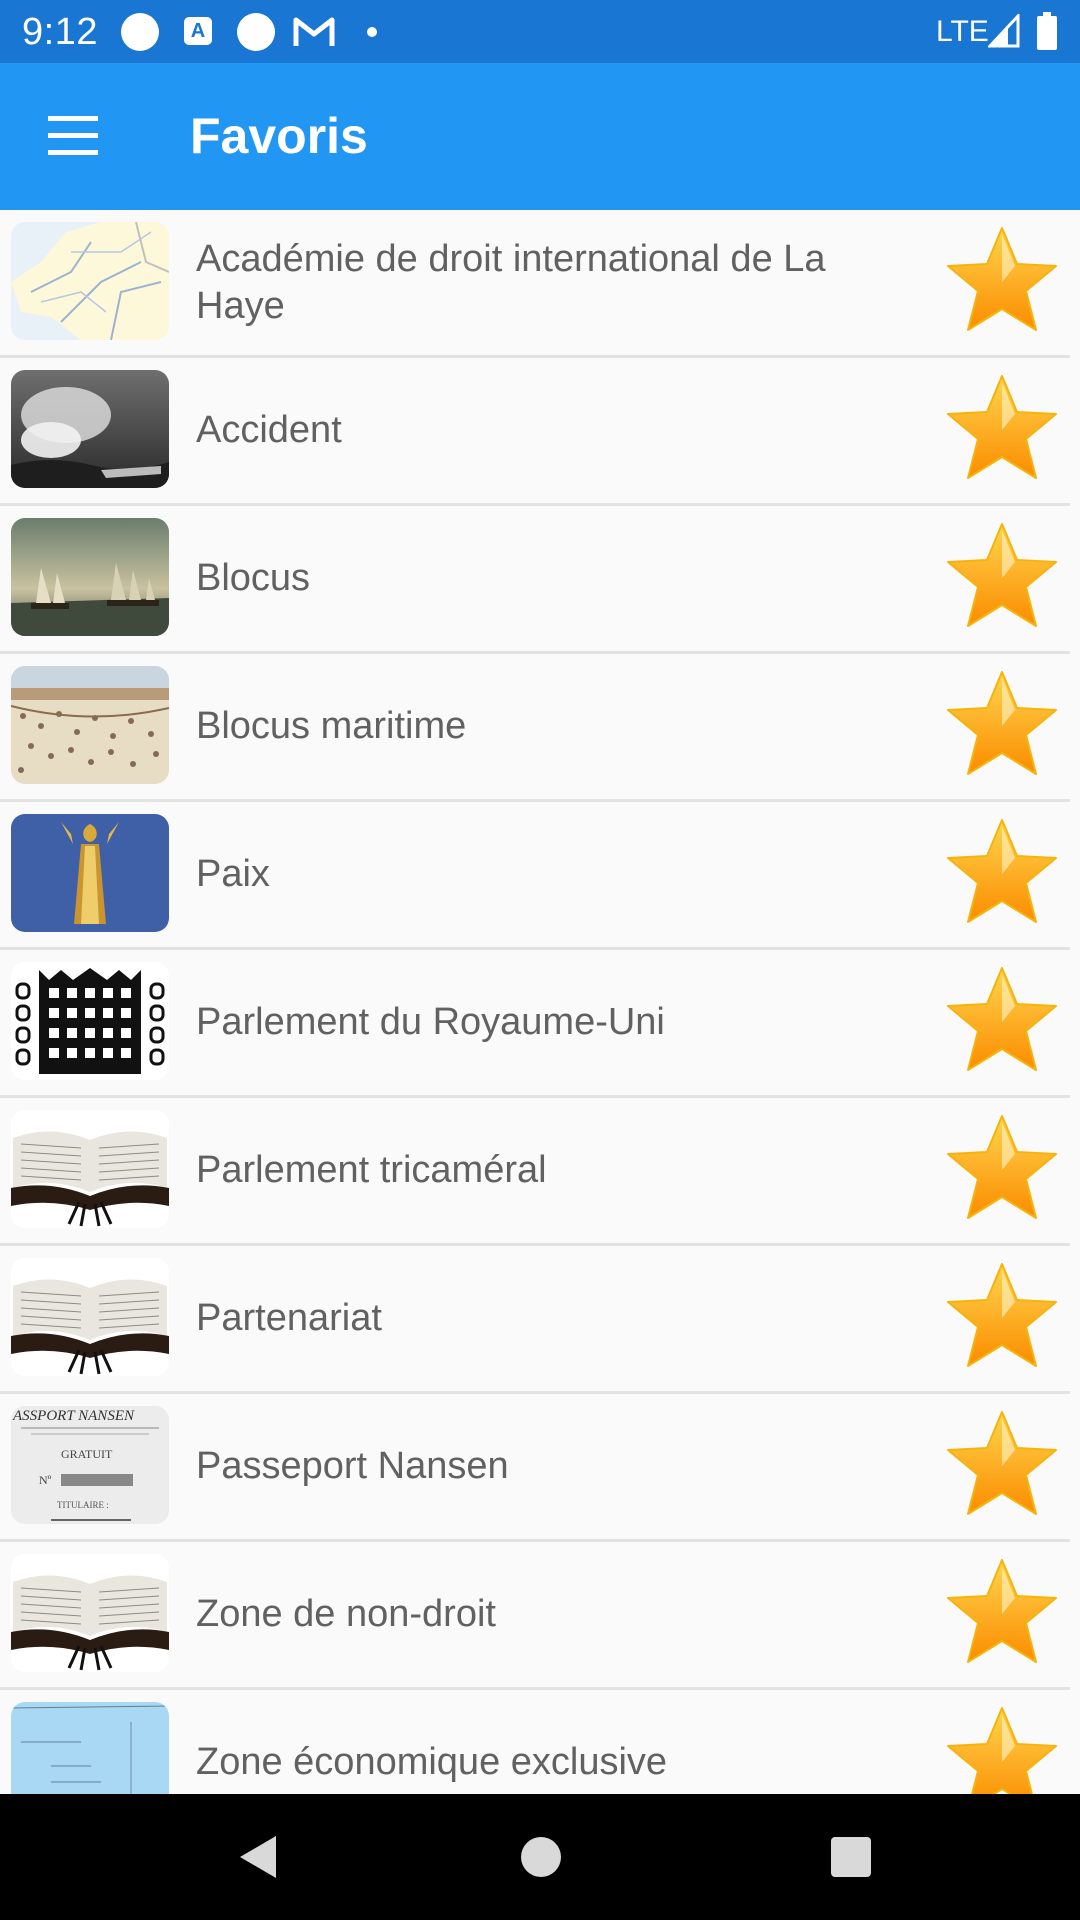 This screenshot has height=1920, width=1080. I want to click on list-item-label: Passeport Nansen, so click(352, 1466).